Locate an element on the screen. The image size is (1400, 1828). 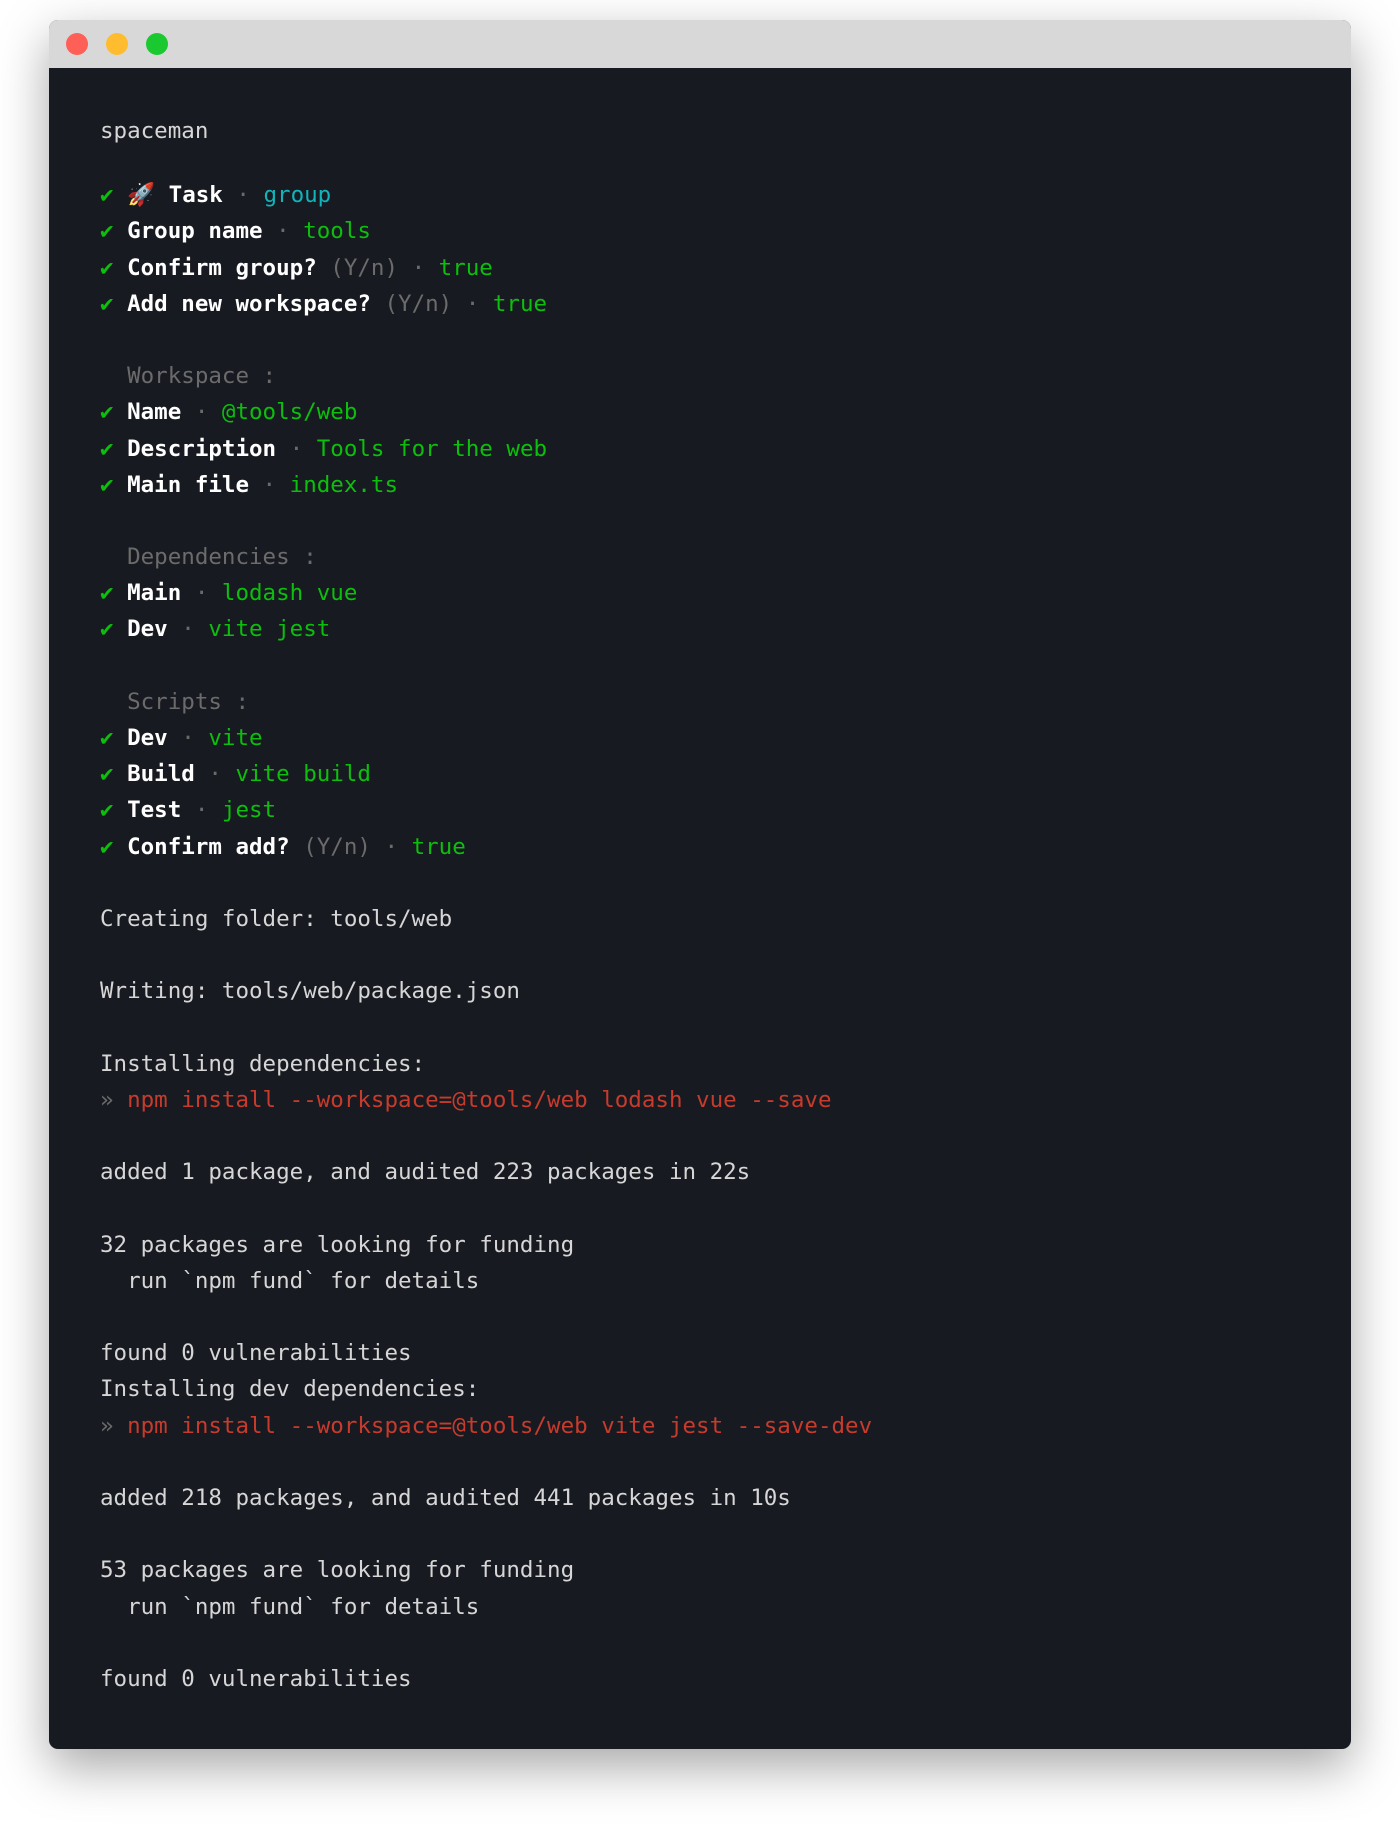
line-segment: Installing dev dependencies: is located at coordinates (290, 1389).